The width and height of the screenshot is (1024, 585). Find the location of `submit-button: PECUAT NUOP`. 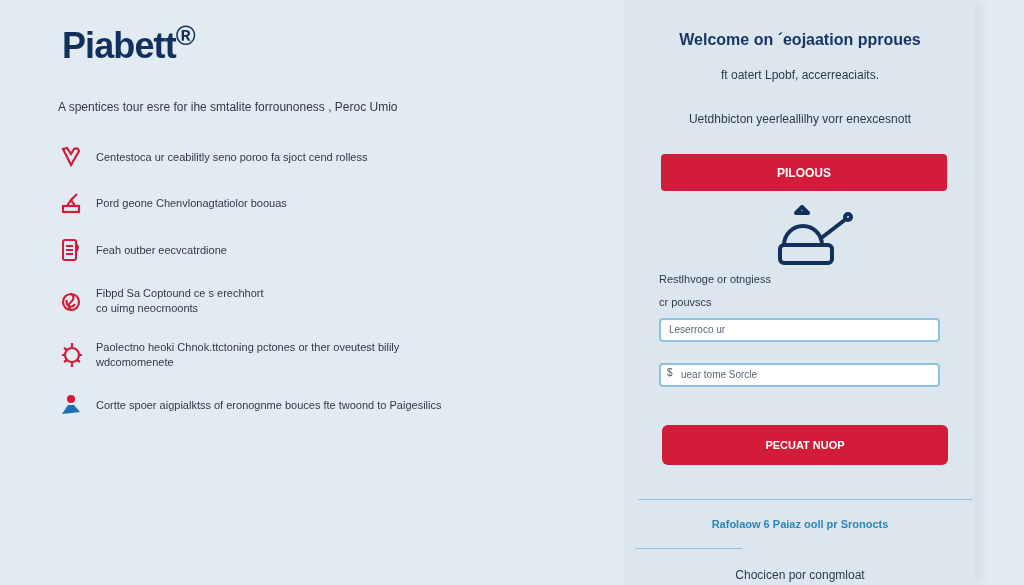

submit-button: PECUAT NUOP is located at coordinates (805, 445).